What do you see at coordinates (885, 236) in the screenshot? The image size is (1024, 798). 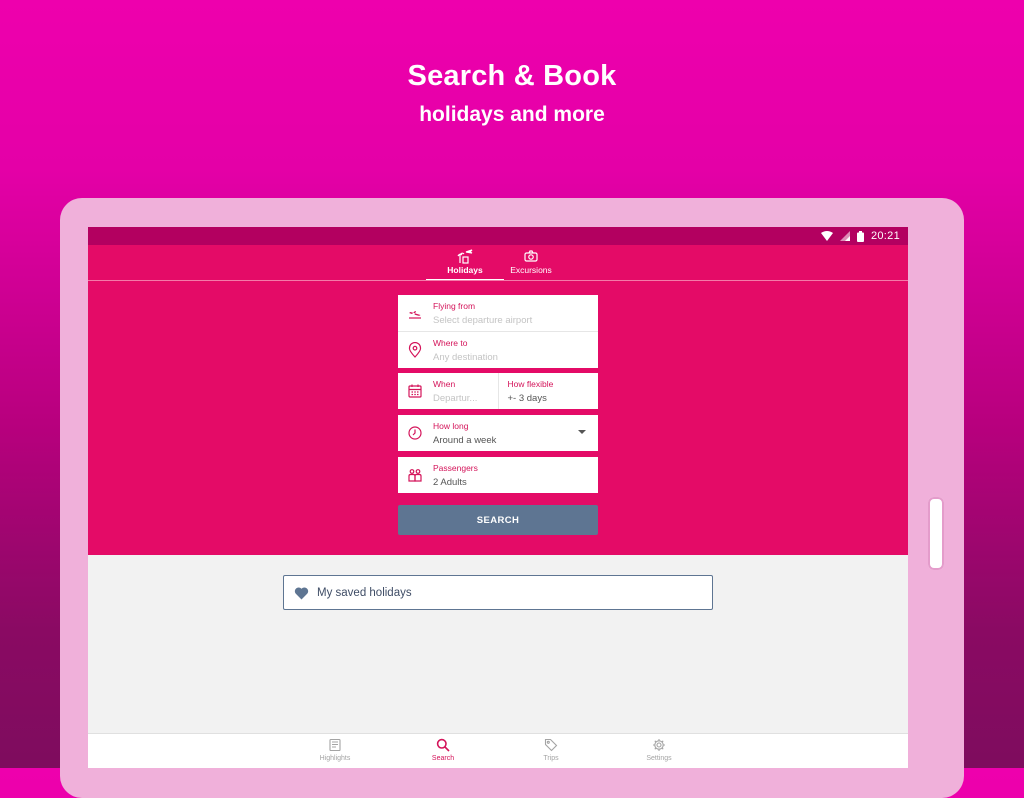 I see `status-time: 20:21` at bounding box center [885, 236].